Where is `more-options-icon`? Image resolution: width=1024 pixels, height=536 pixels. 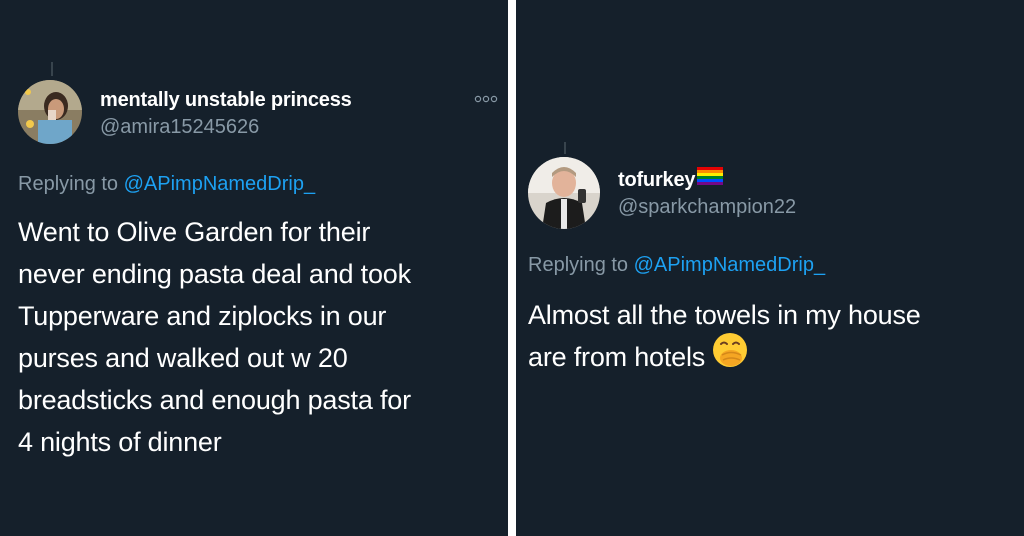
more-options-icon is located at coordinates (486, 100).